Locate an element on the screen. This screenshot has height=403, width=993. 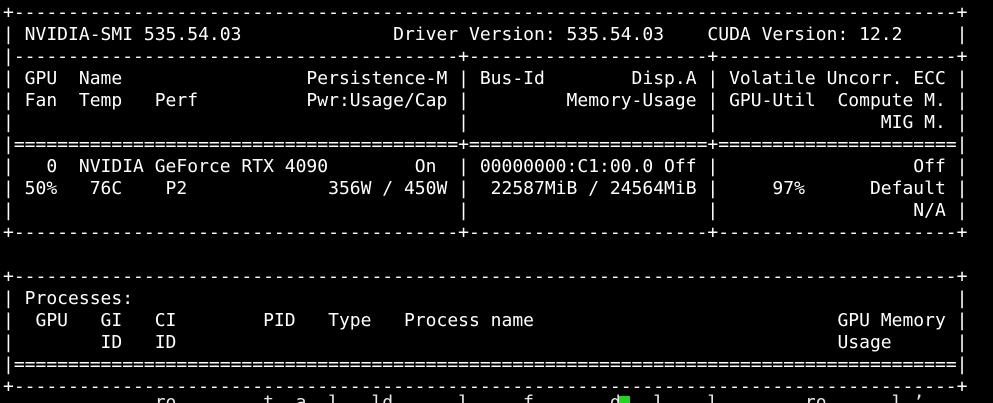
processes-title-line: | Processes: | is located at coordinates (485, 298).